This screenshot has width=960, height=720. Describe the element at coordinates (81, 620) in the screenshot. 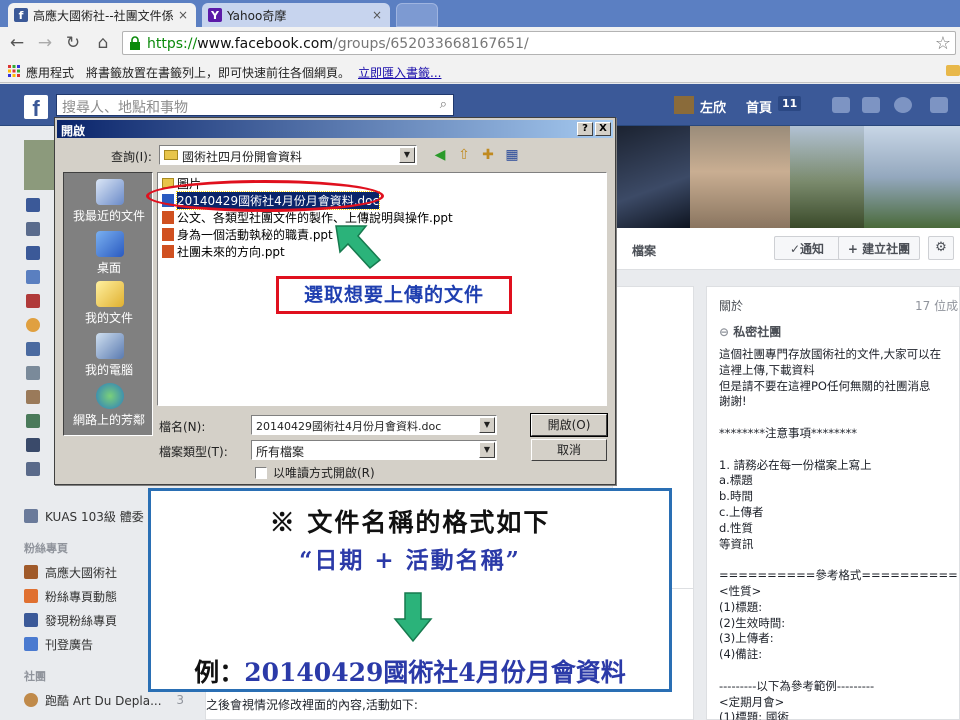

I see `sidebar-item-label: 發現粉絲專頁` at that location.